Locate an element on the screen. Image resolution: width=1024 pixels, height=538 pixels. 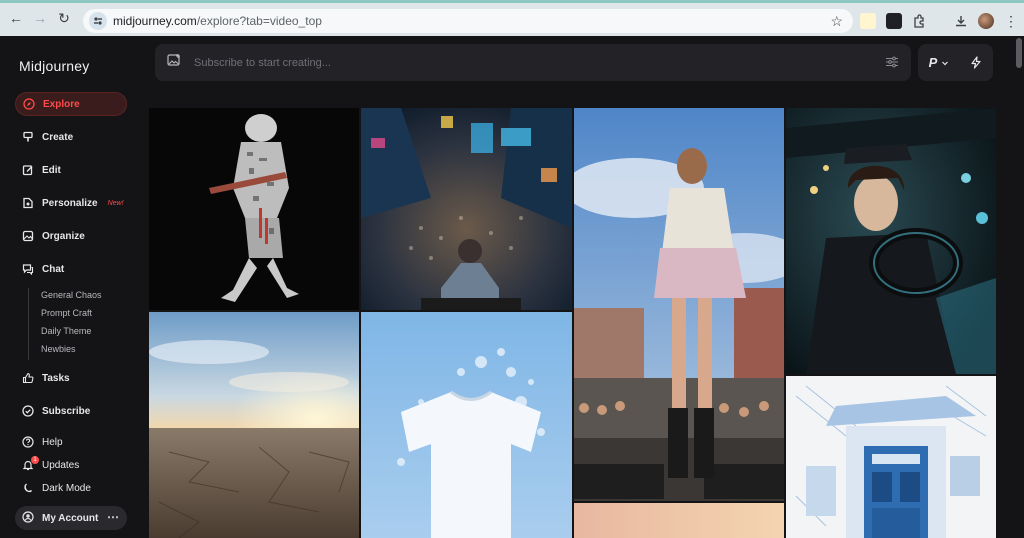
settings-sliders-icon is located at coordinates (892, 64).